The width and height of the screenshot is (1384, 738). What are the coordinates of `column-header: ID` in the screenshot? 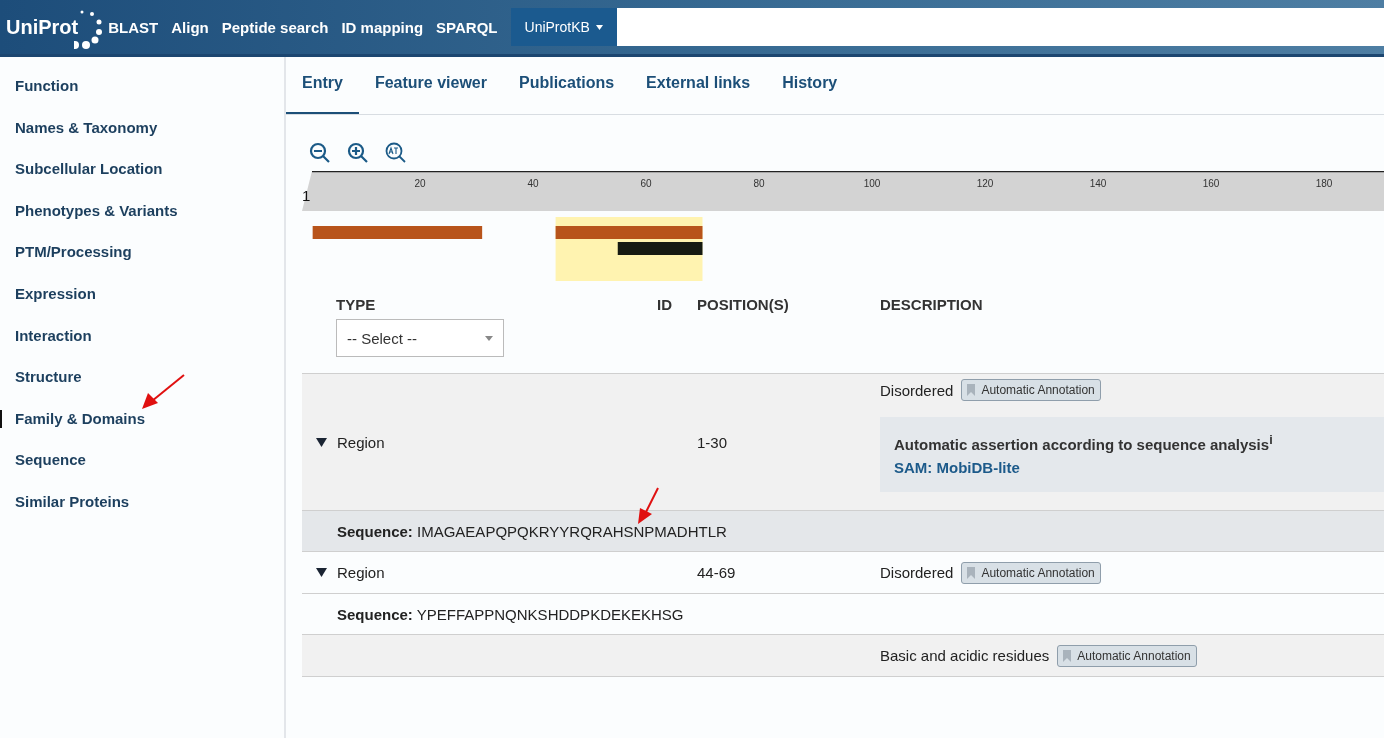 It's located at (664, 304).